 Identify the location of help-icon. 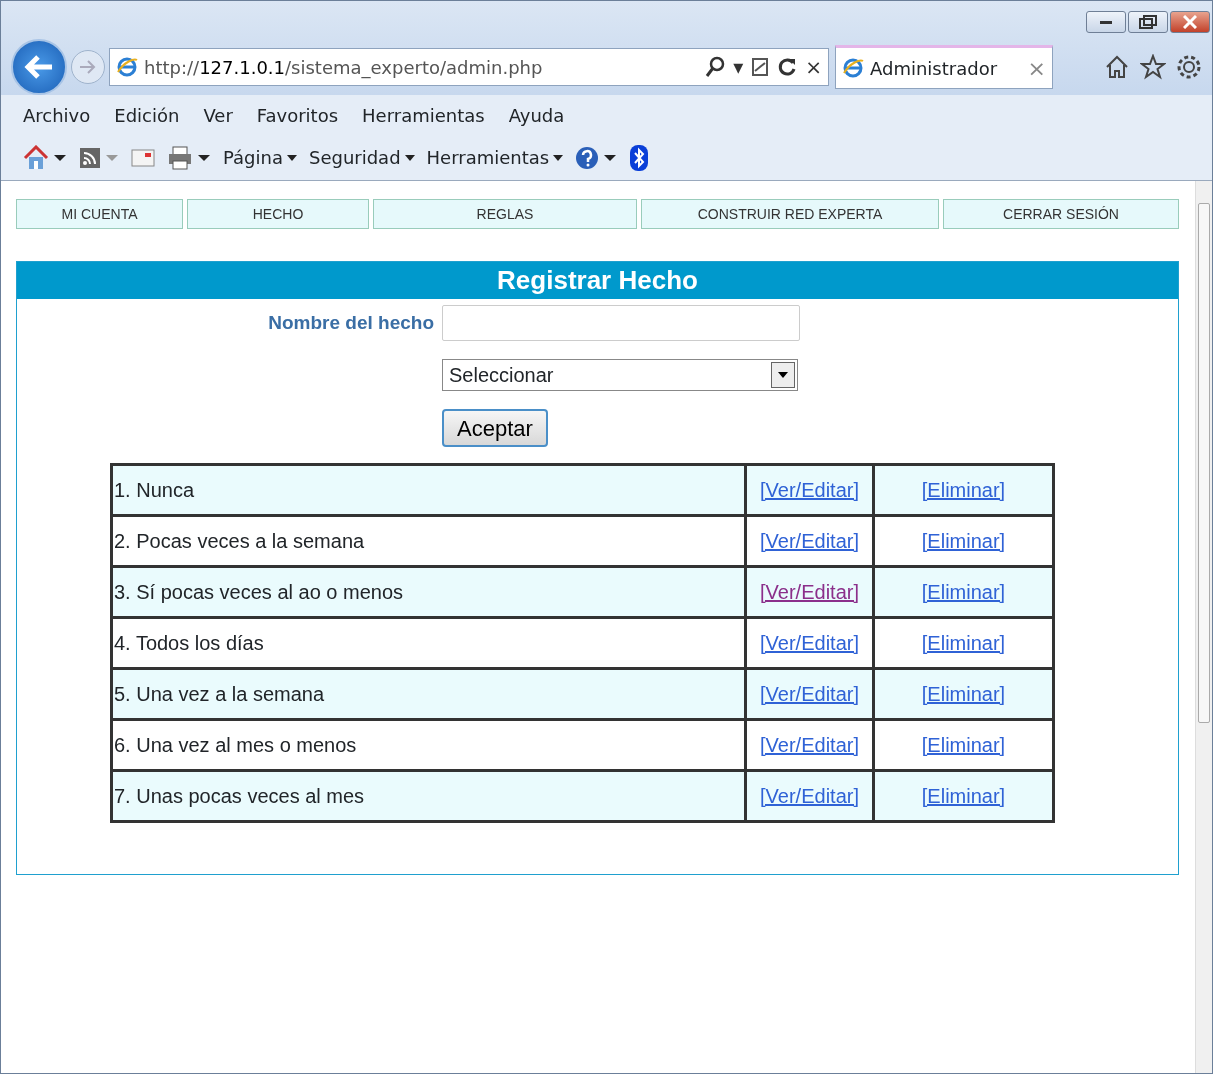
(587, 157).